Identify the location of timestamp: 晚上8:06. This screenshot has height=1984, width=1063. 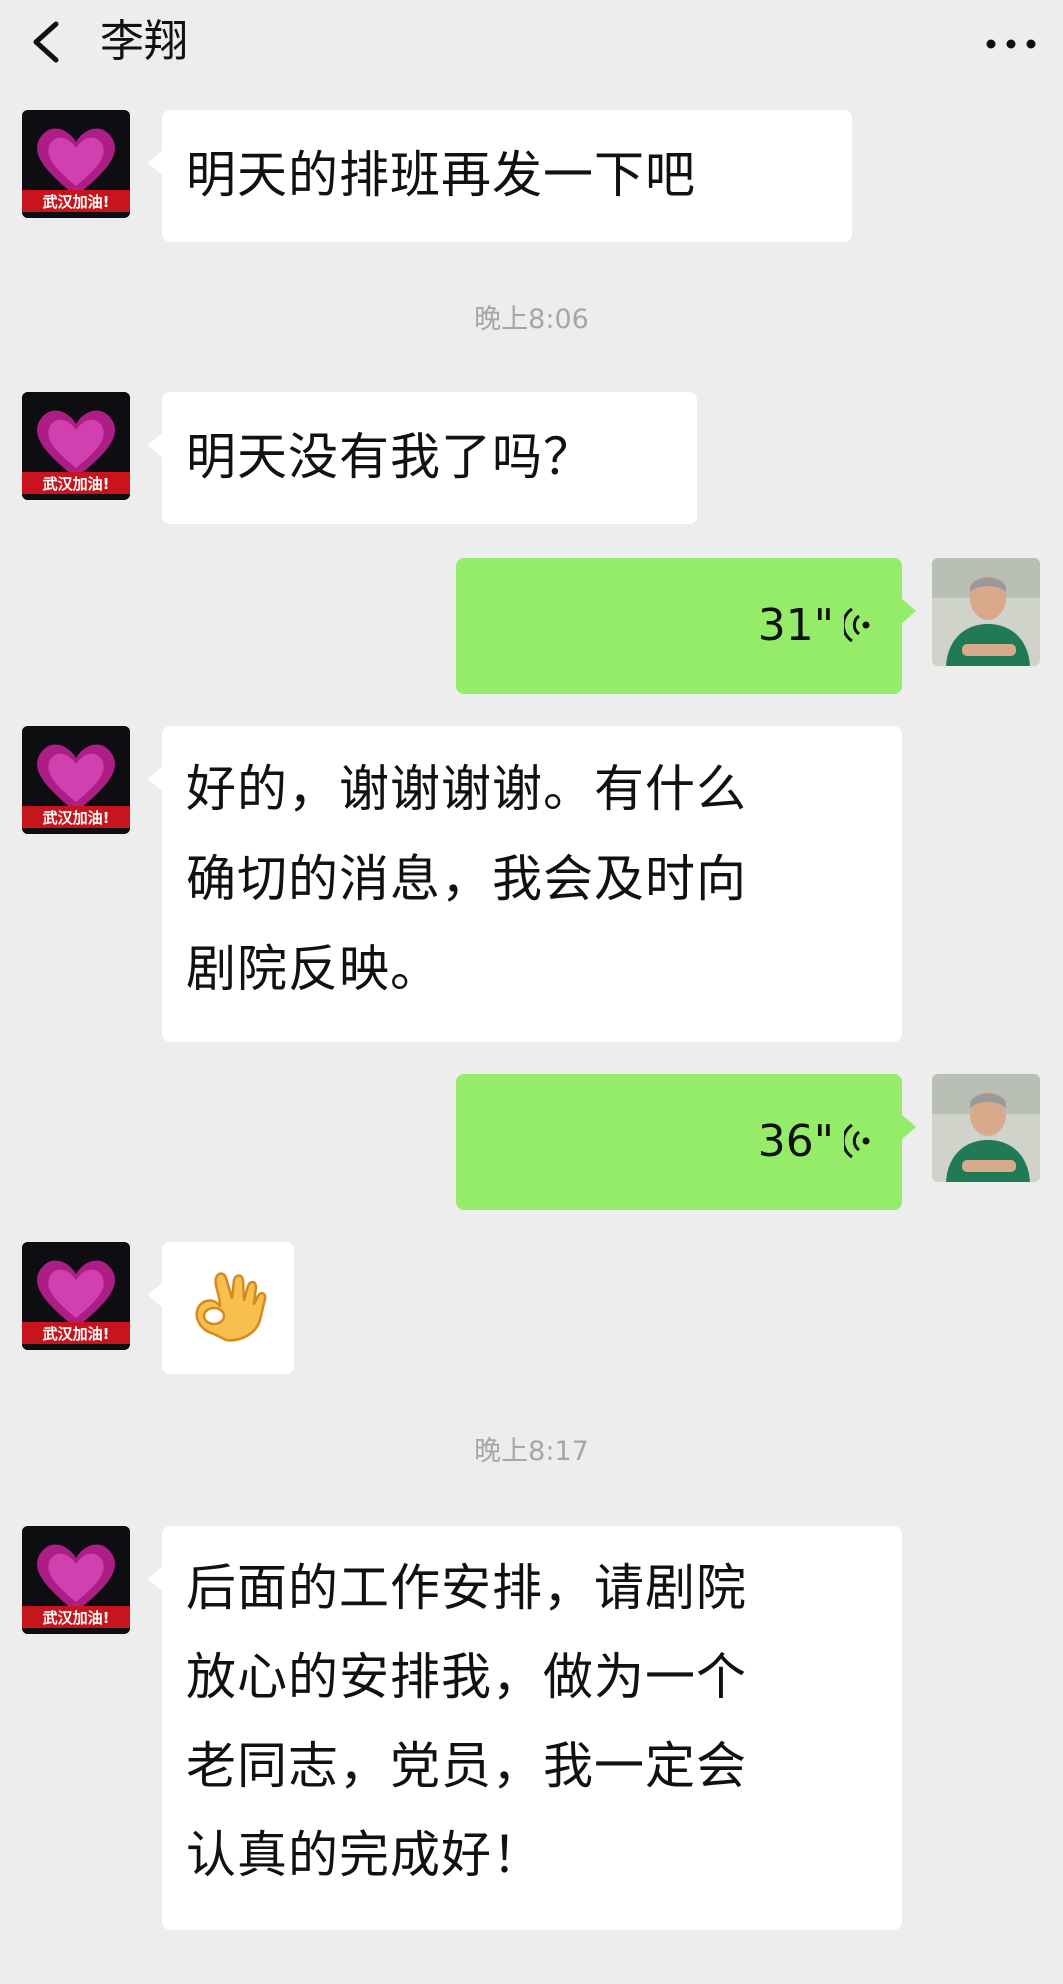
(531, 319).